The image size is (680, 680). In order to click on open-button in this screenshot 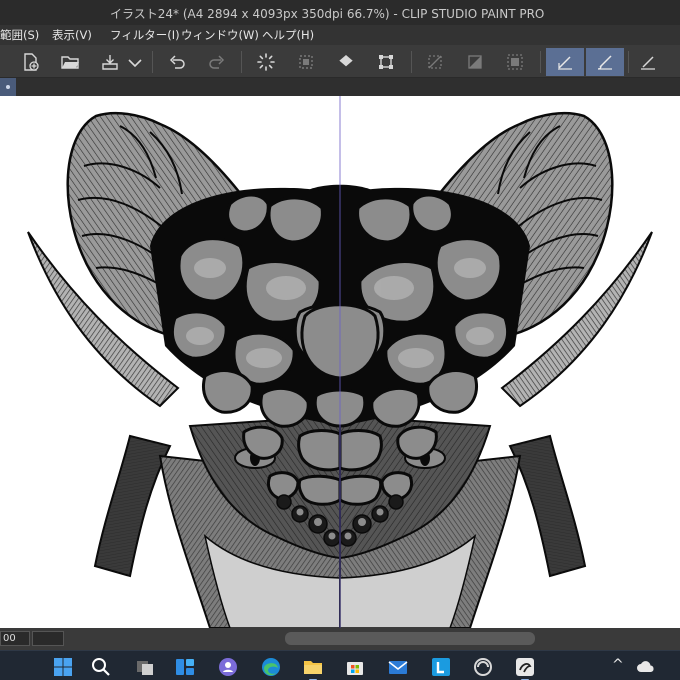, I will do `click(70, 62)`.